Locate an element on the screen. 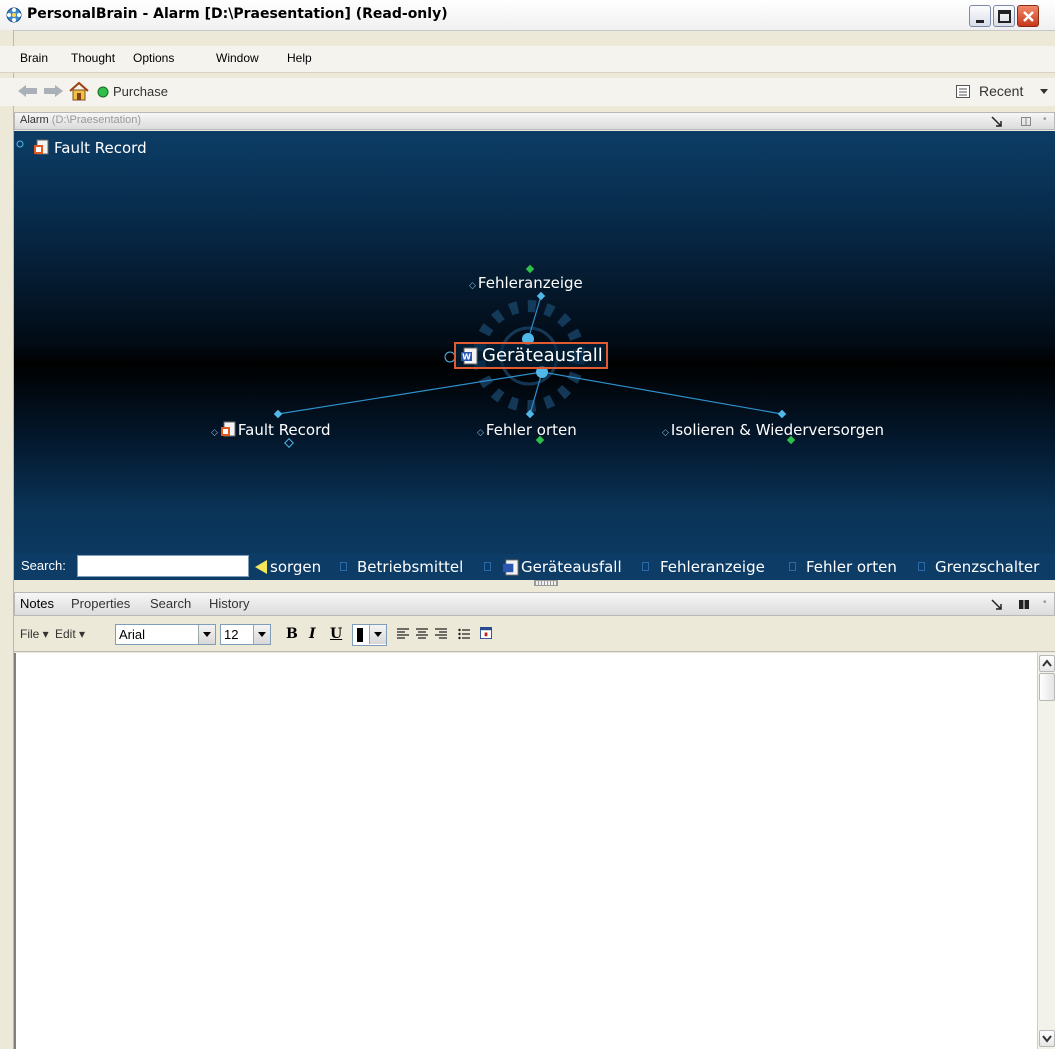  parent-thought-fehleranzeige: ◇ Fehleranzeige is located at coordinates (526, 283).